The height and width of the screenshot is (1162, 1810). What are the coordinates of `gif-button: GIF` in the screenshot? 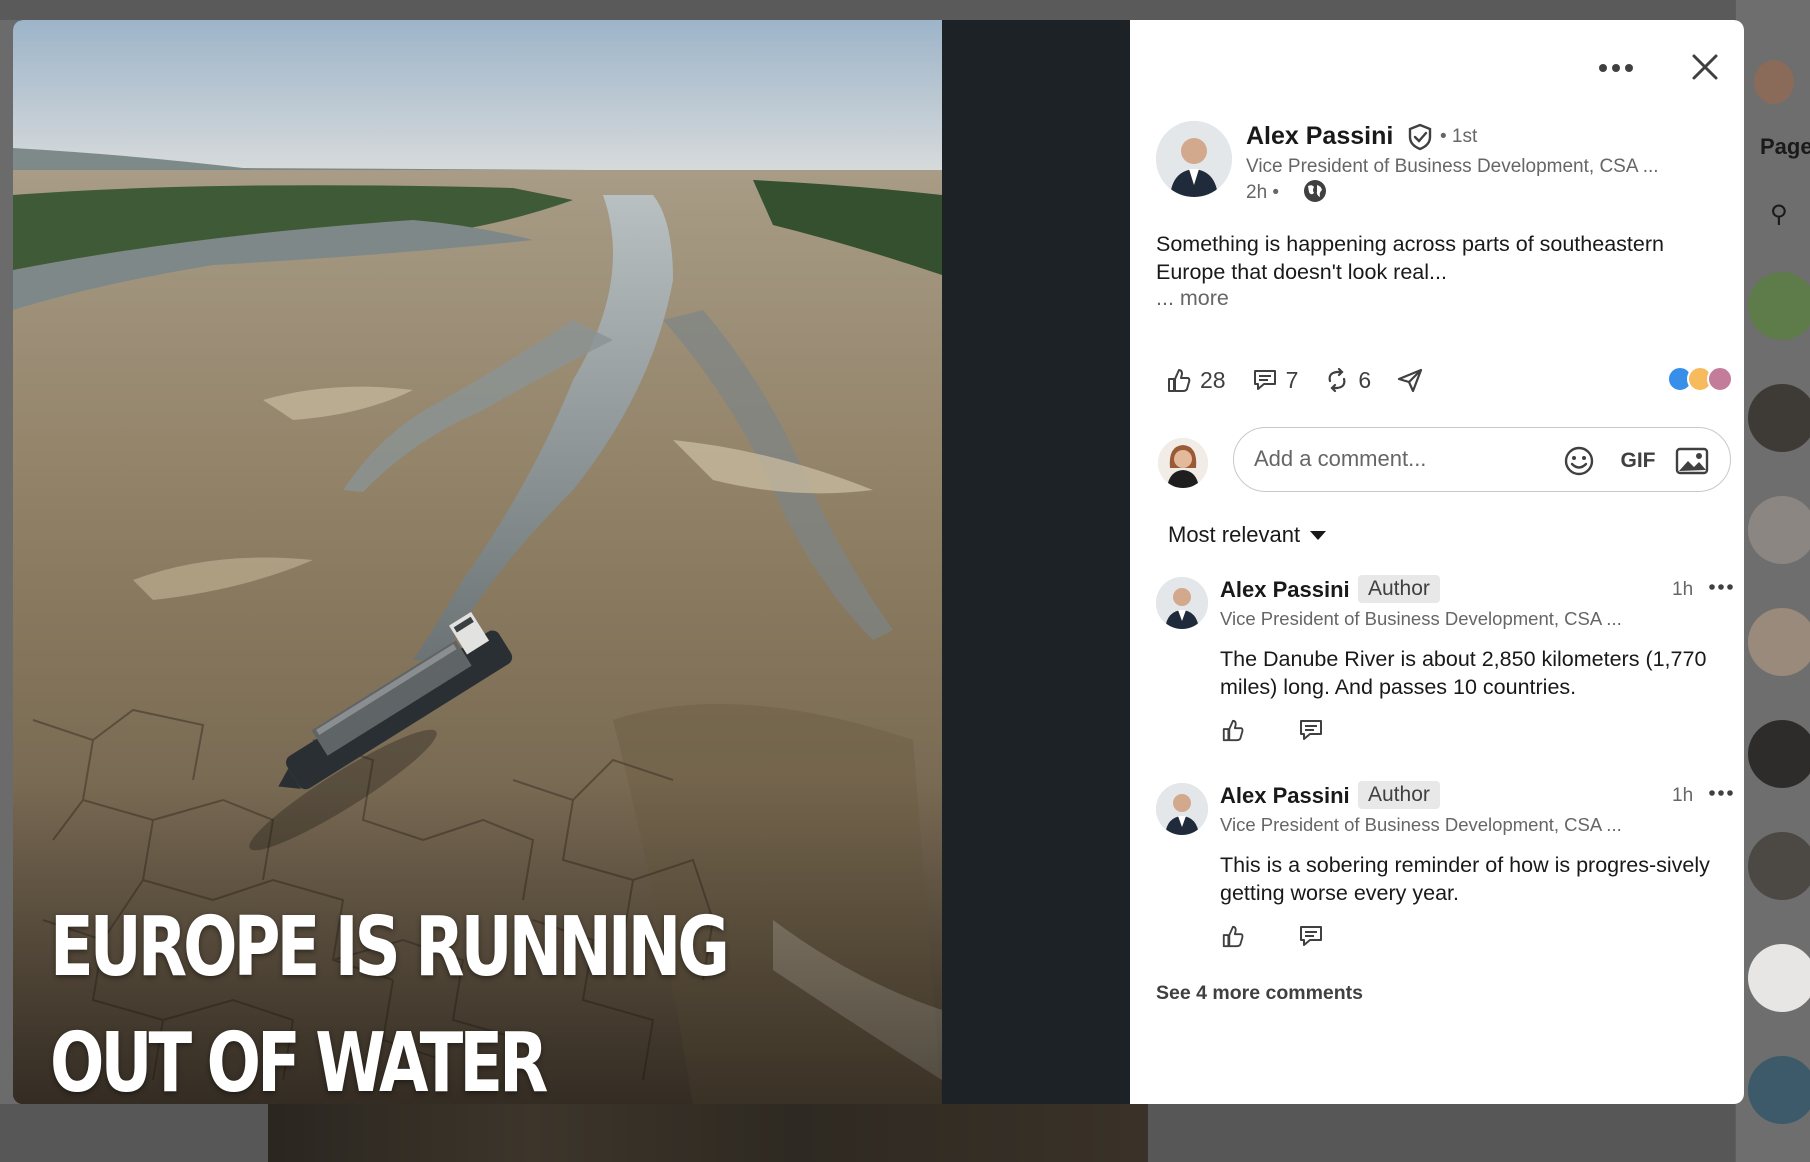 It's located at (1638, 461).